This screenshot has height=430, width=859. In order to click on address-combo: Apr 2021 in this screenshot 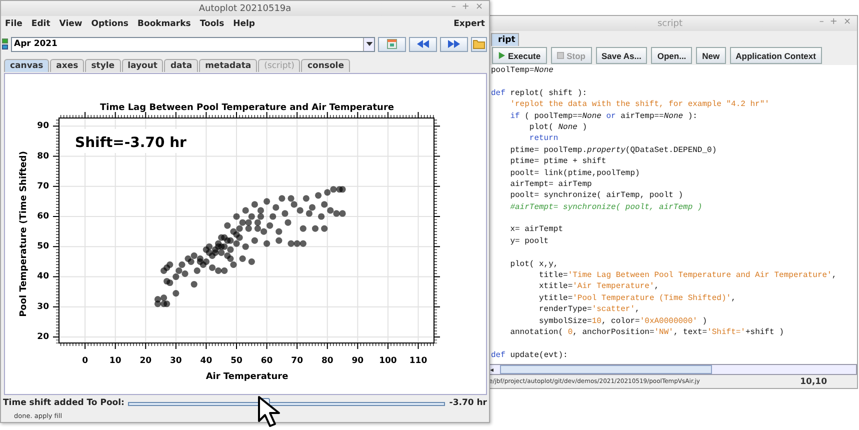, I will do `click(193, 44)`.